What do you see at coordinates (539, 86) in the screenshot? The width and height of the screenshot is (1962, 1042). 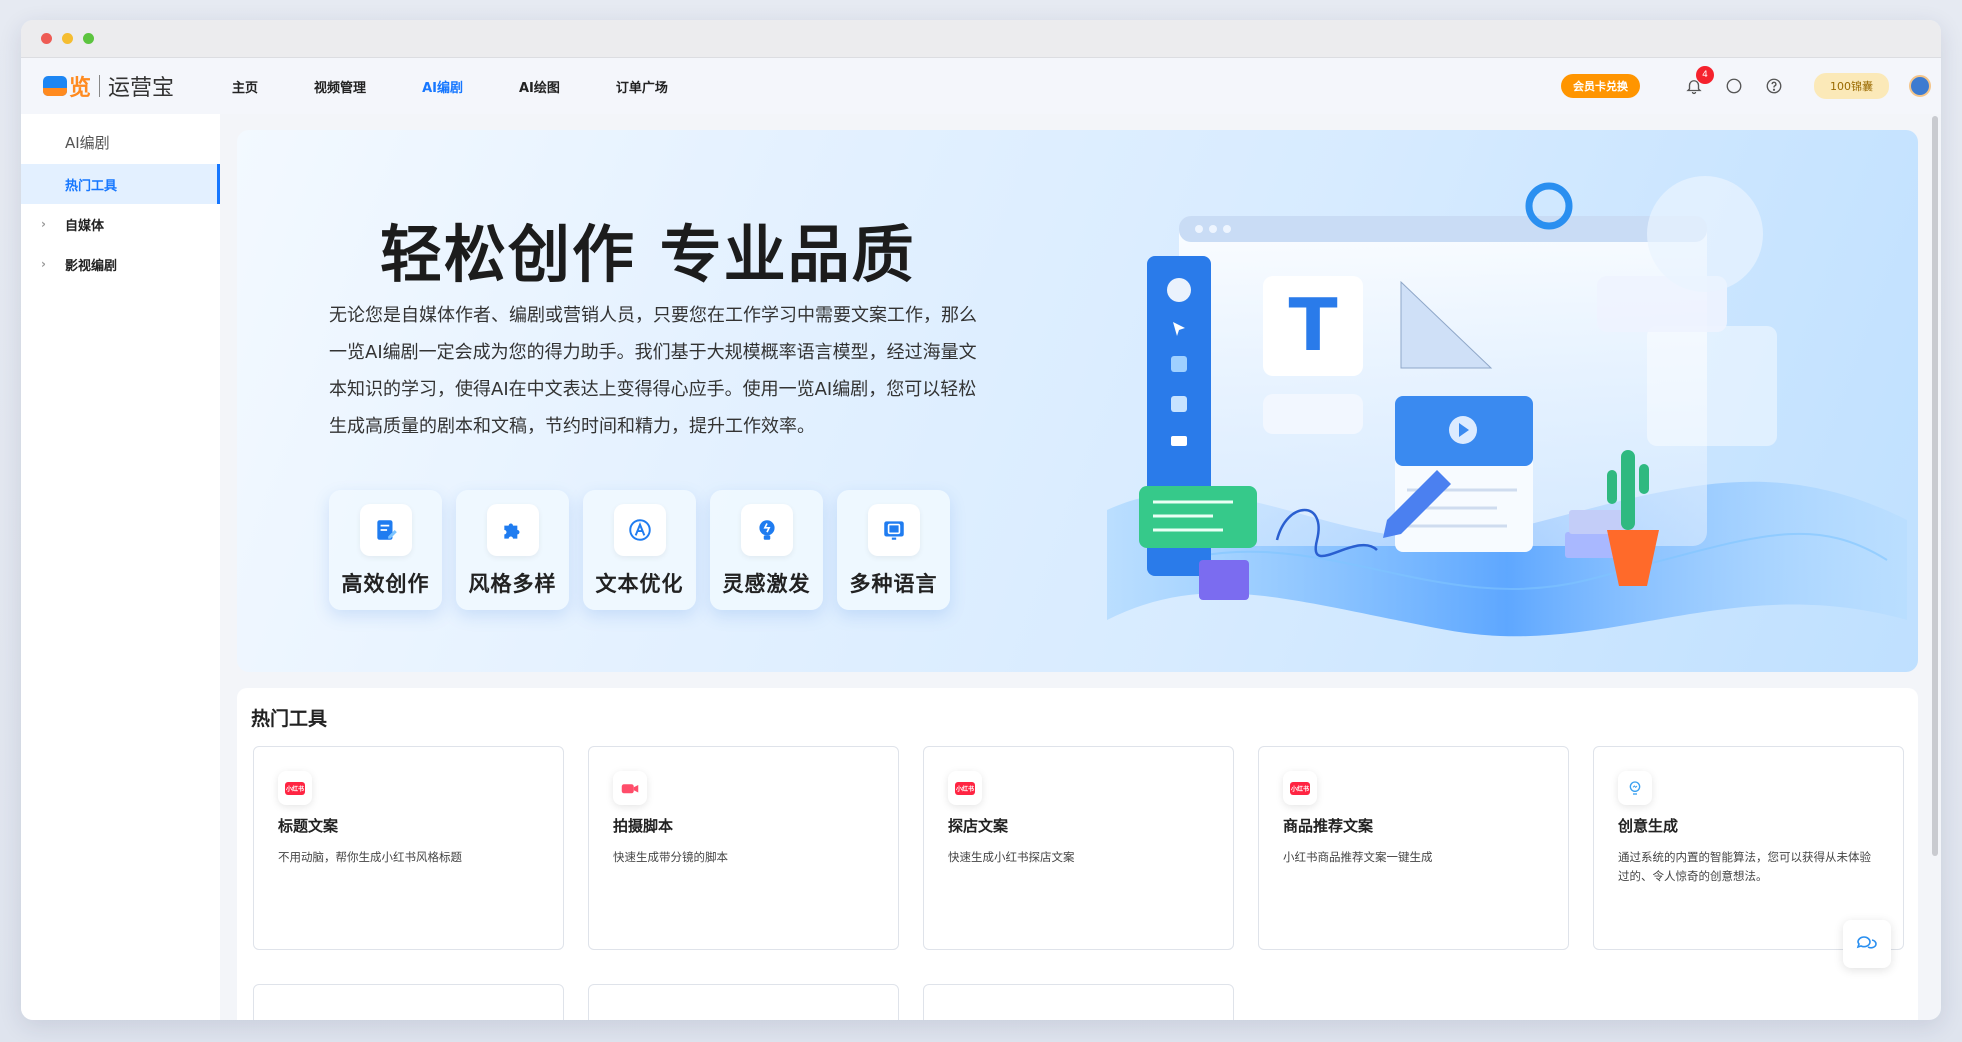 I see `nav-item-ai-draw: AI绘图` at bounding box center [539, 86].